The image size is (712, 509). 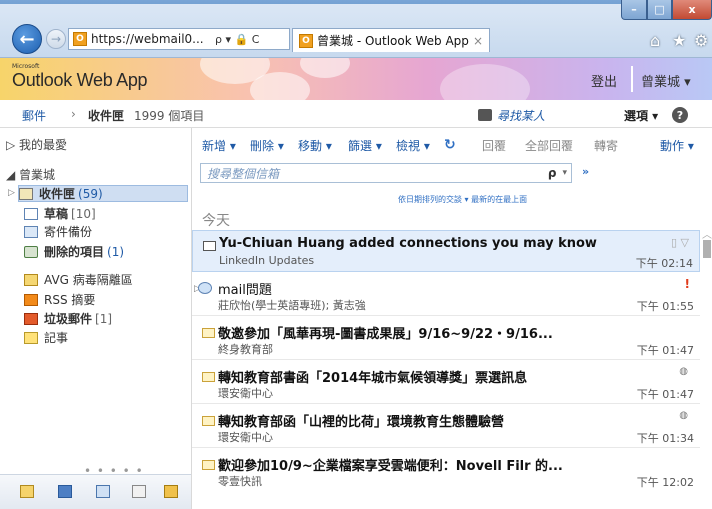 What do you see at coordinates (74, 252) in the screenshot?
I see `folder-label: 刪除的項目` at bounding box center [74, 252].